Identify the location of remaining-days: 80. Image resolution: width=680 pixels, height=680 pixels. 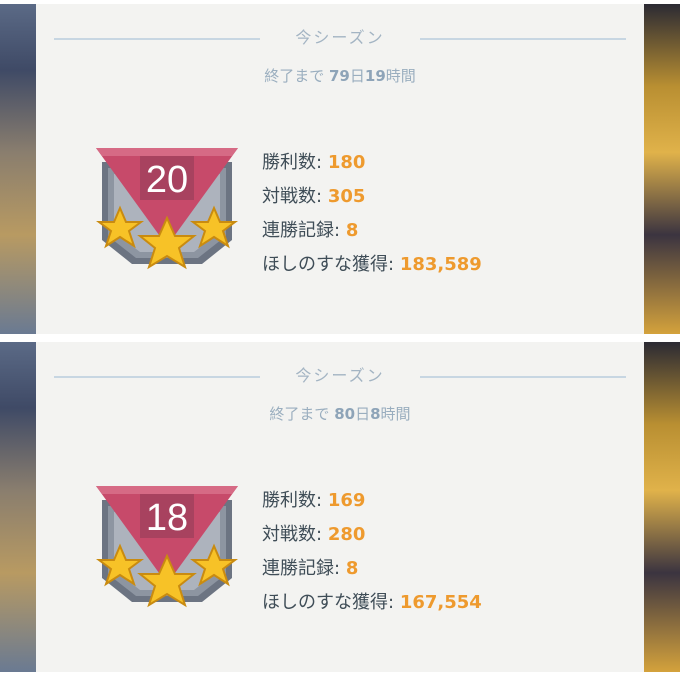
(345, 414).